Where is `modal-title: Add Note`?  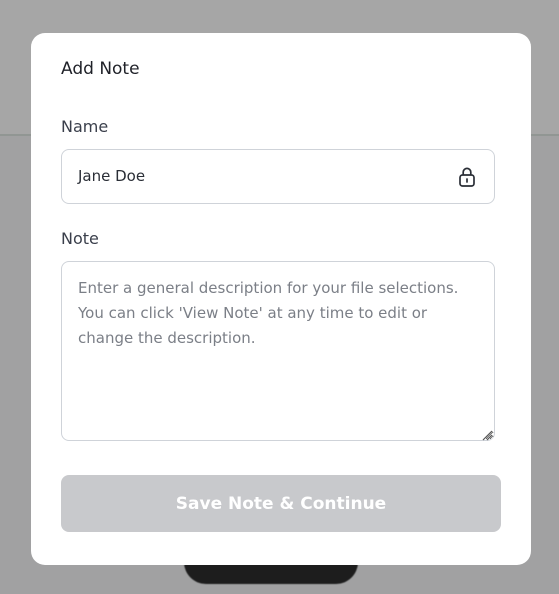
modal-title: Add Note is located at coordinates (100, 69).